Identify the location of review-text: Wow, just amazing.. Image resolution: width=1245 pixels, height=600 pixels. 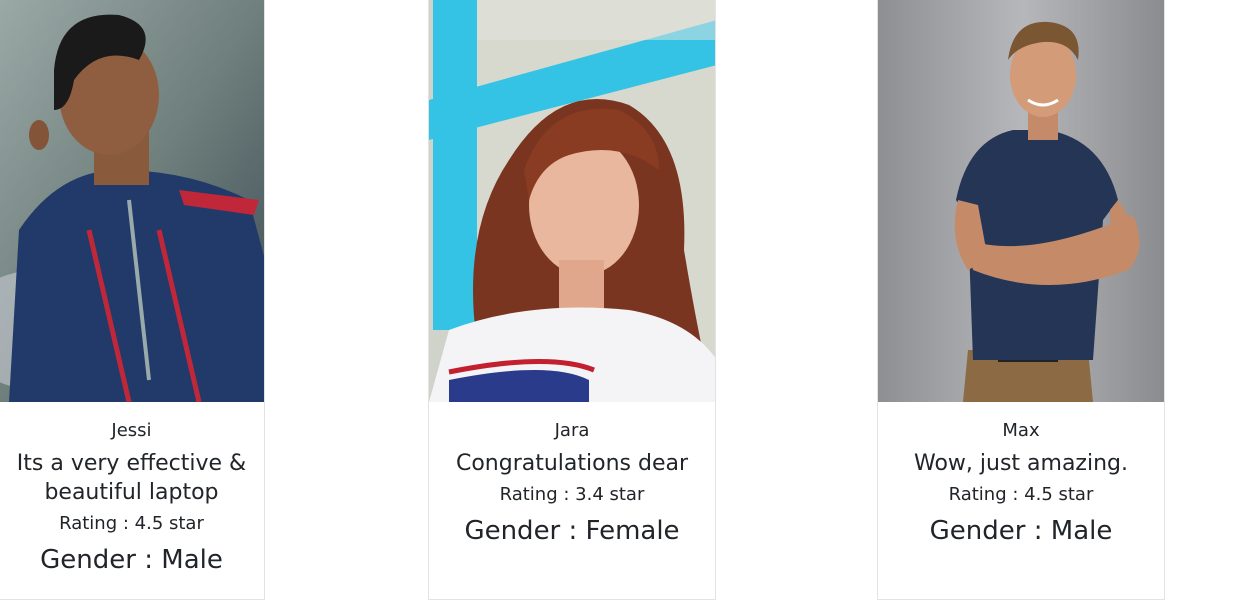
(1021, 463).